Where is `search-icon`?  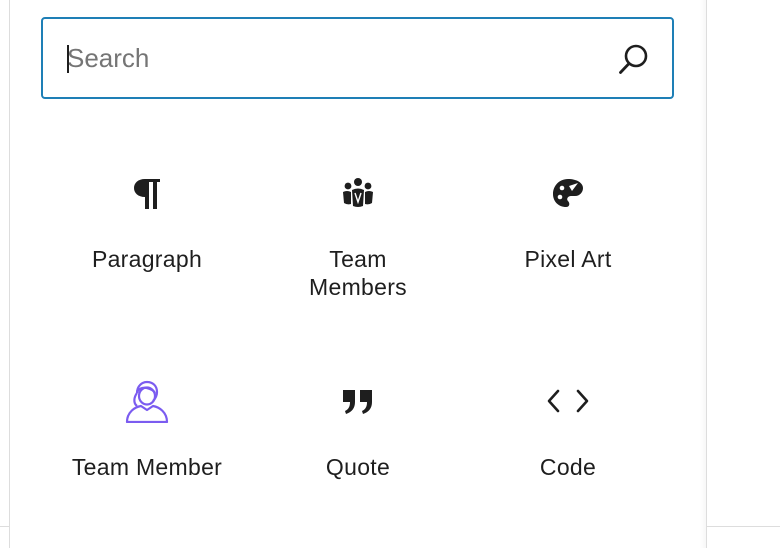
search-icon is located at coordinates (634, 59).